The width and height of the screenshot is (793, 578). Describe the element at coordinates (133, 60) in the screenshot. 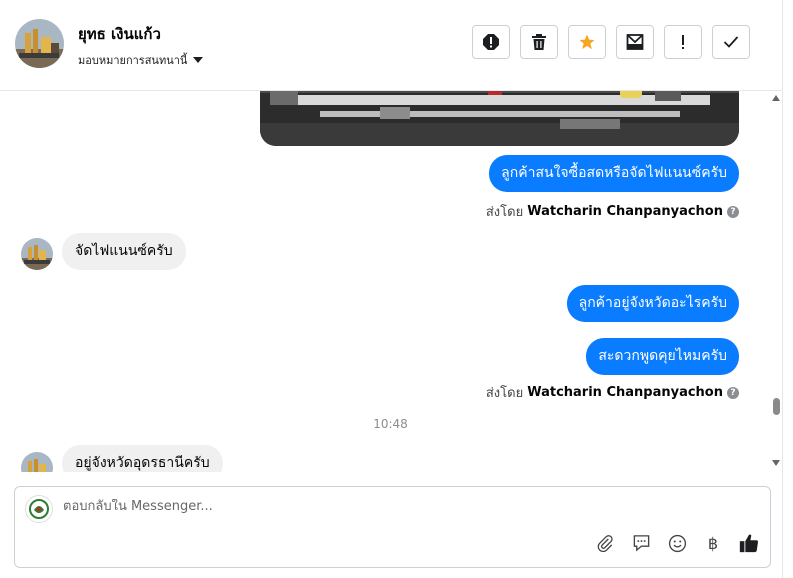

I see `assign-label: มอบหมายการสนทนานี้` at that location.